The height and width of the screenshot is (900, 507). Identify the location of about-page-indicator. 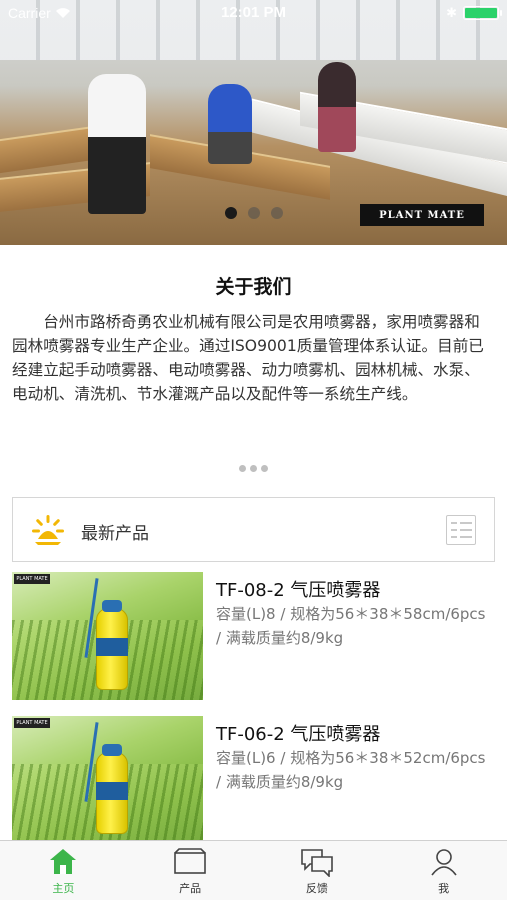
(253, 468).